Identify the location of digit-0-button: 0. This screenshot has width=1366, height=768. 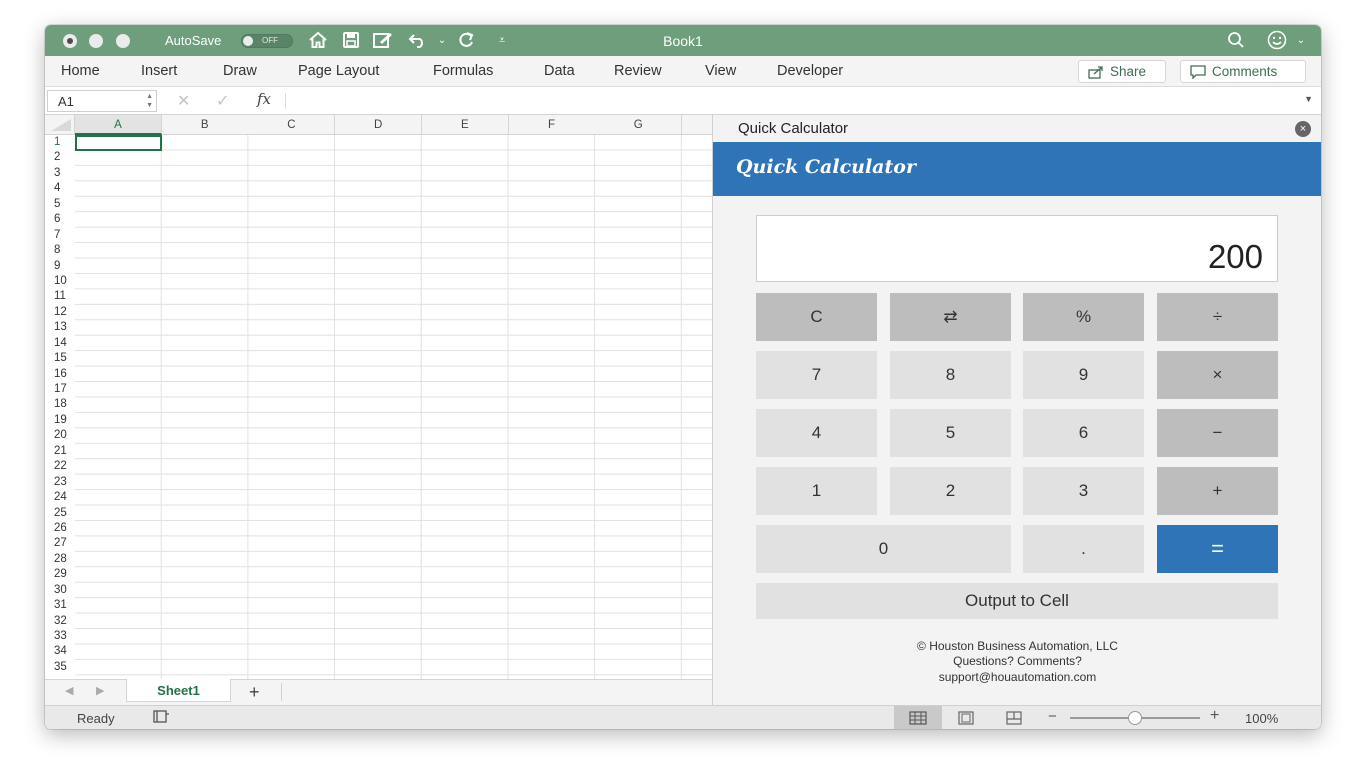
(883, 549).